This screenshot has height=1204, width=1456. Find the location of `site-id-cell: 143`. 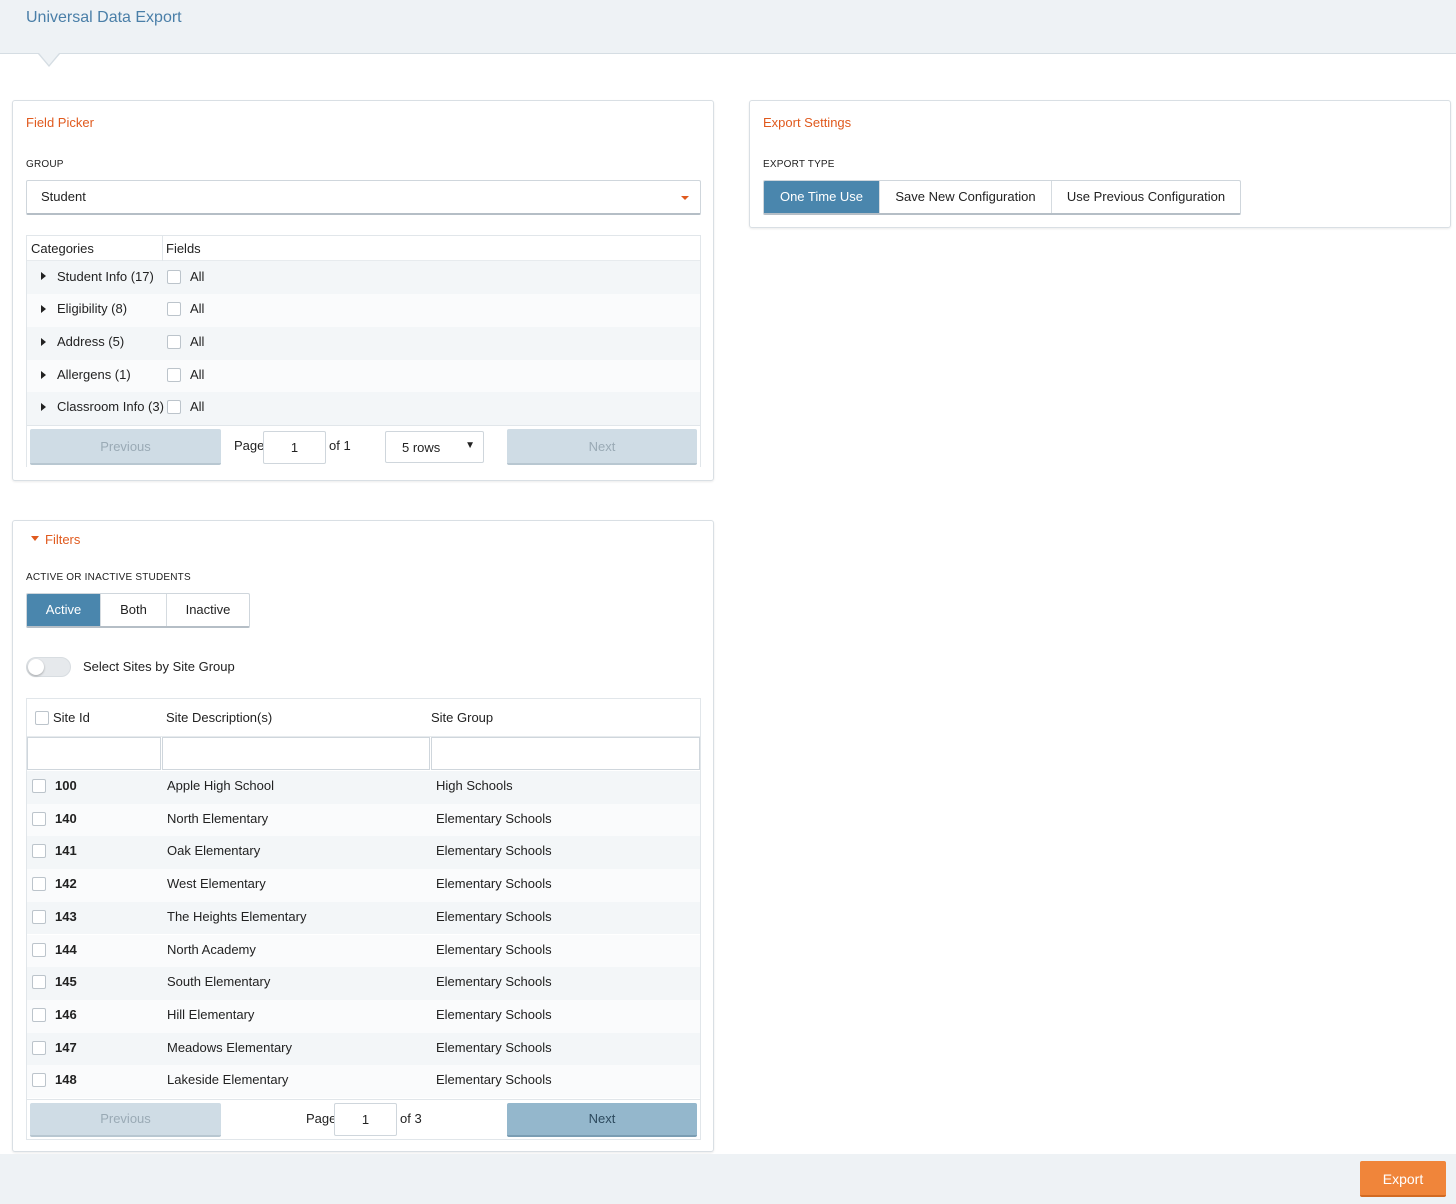

site-id-cell: 143 is located at coordinates (66, 916).